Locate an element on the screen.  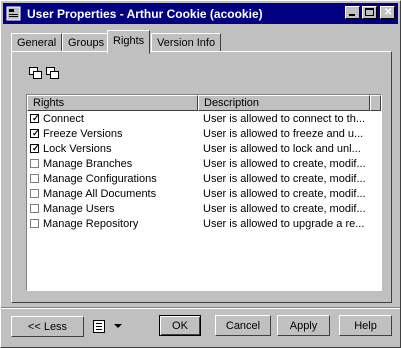
maximize-button is located at coordinates (369, 12).